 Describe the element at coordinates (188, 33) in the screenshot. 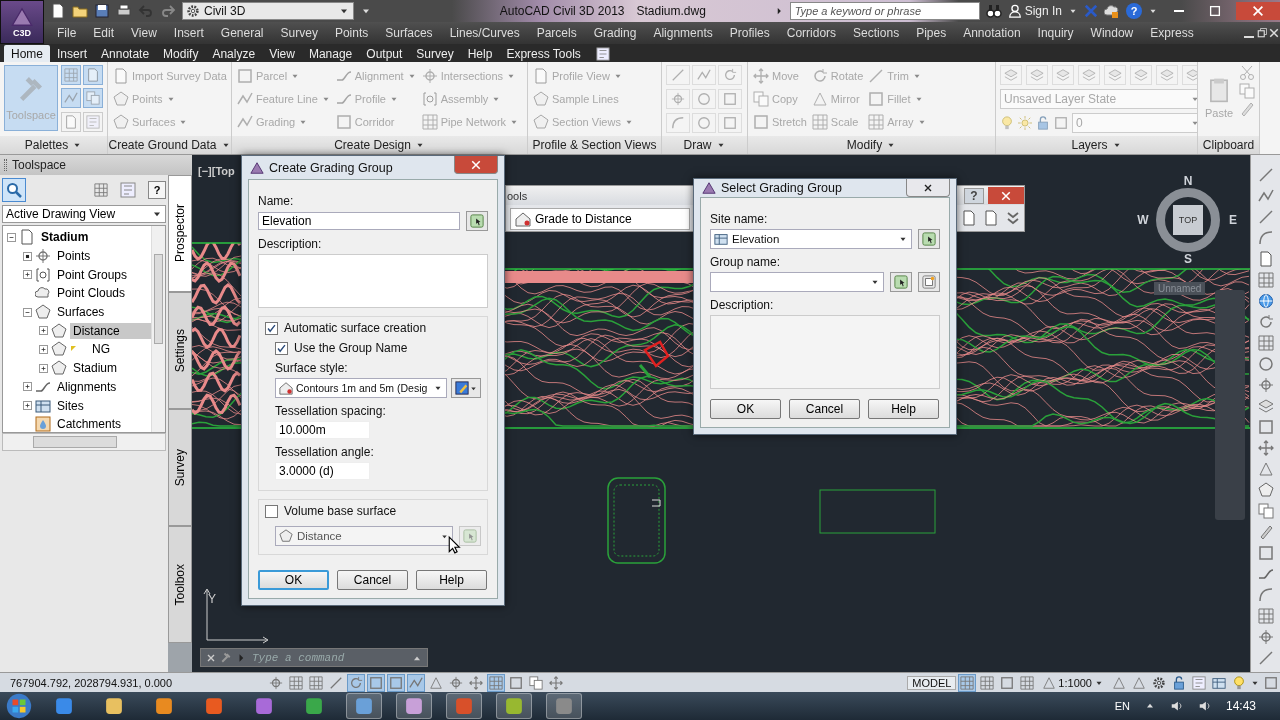

I see `menu-item: Insert` at that location.